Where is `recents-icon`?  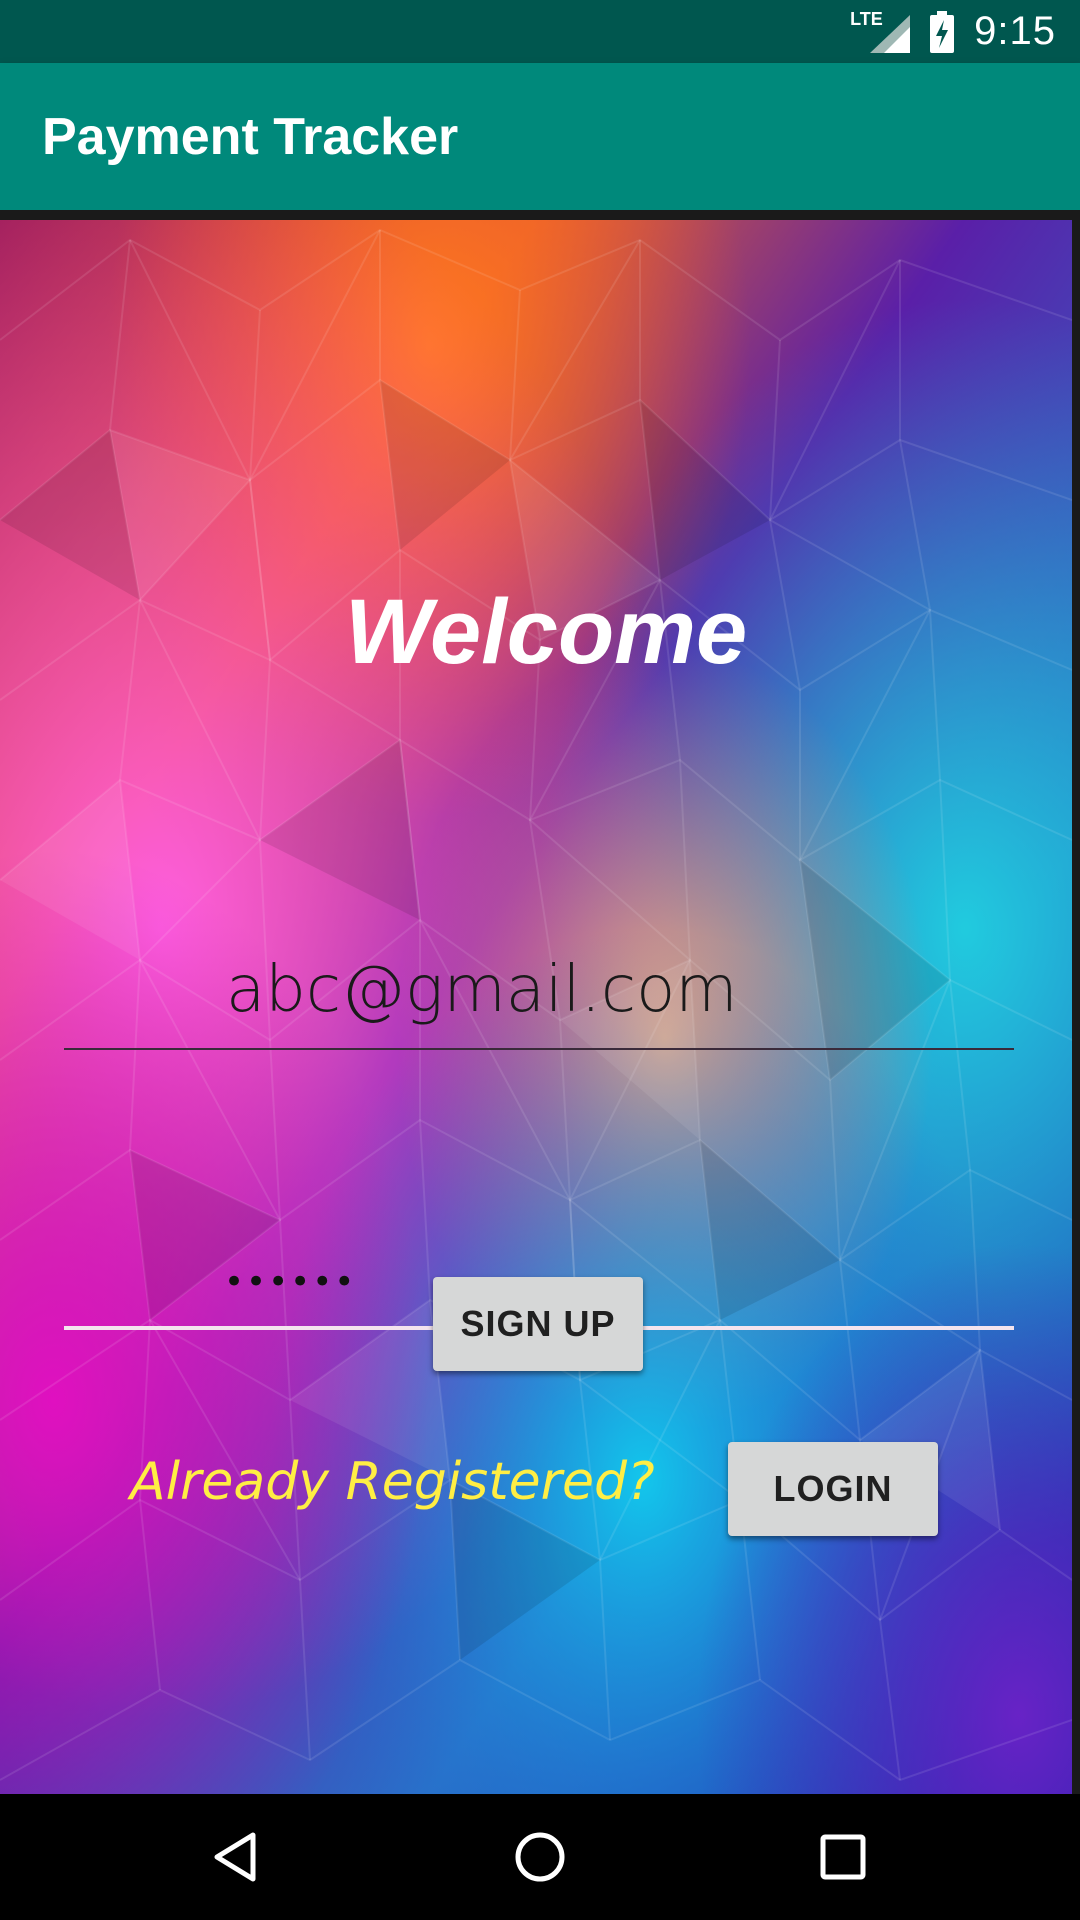 recents-icon is located at coordinates (843, 1857).